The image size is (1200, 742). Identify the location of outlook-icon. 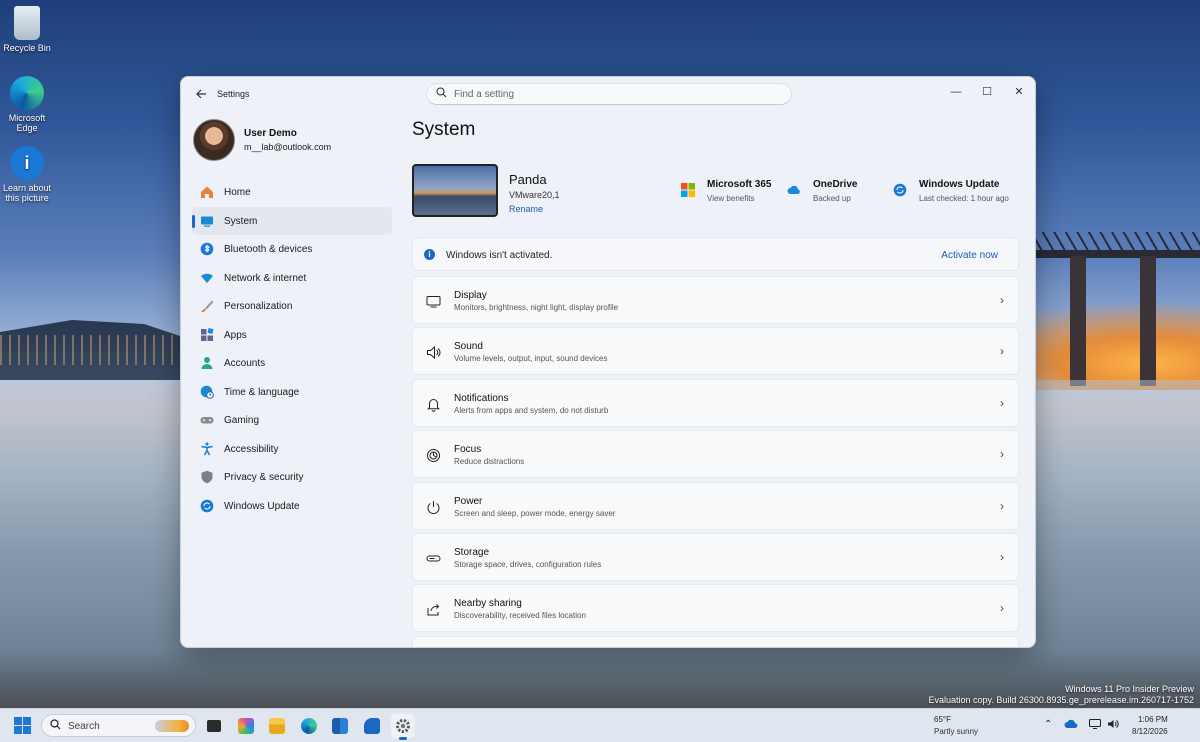
(372, 726).